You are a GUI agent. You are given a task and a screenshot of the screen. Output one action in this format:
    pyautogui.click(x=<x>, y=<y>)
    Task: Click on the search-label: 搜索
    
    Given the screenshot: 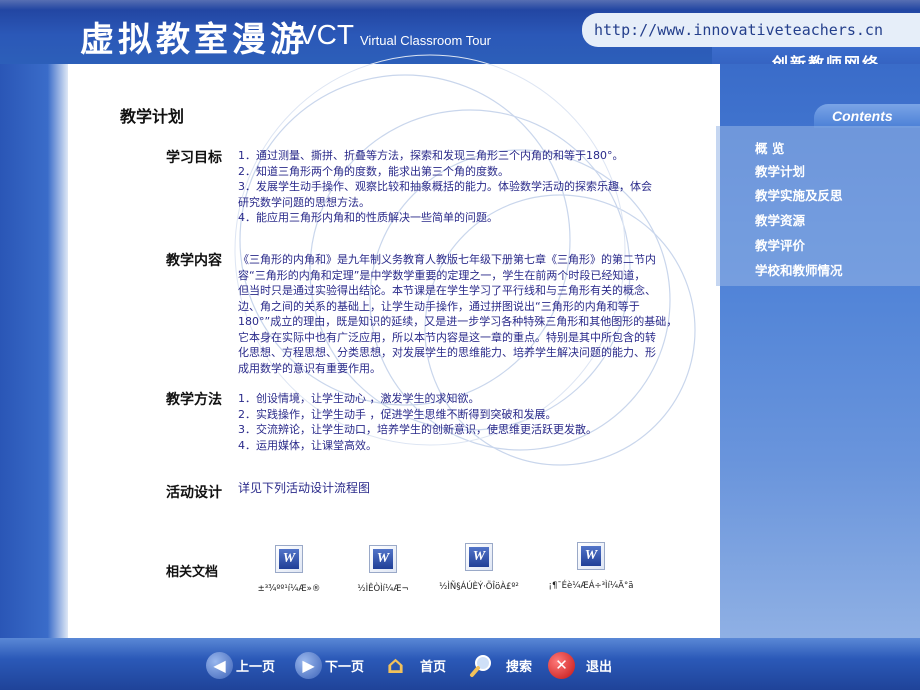 What is the action you would take?
    pyautogui.click(x=519, y=667)
    